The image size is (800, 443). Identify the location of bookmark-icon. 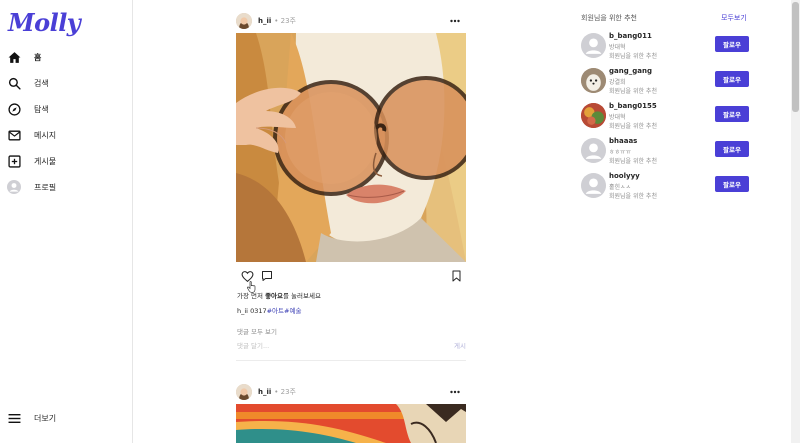
(456, 276).